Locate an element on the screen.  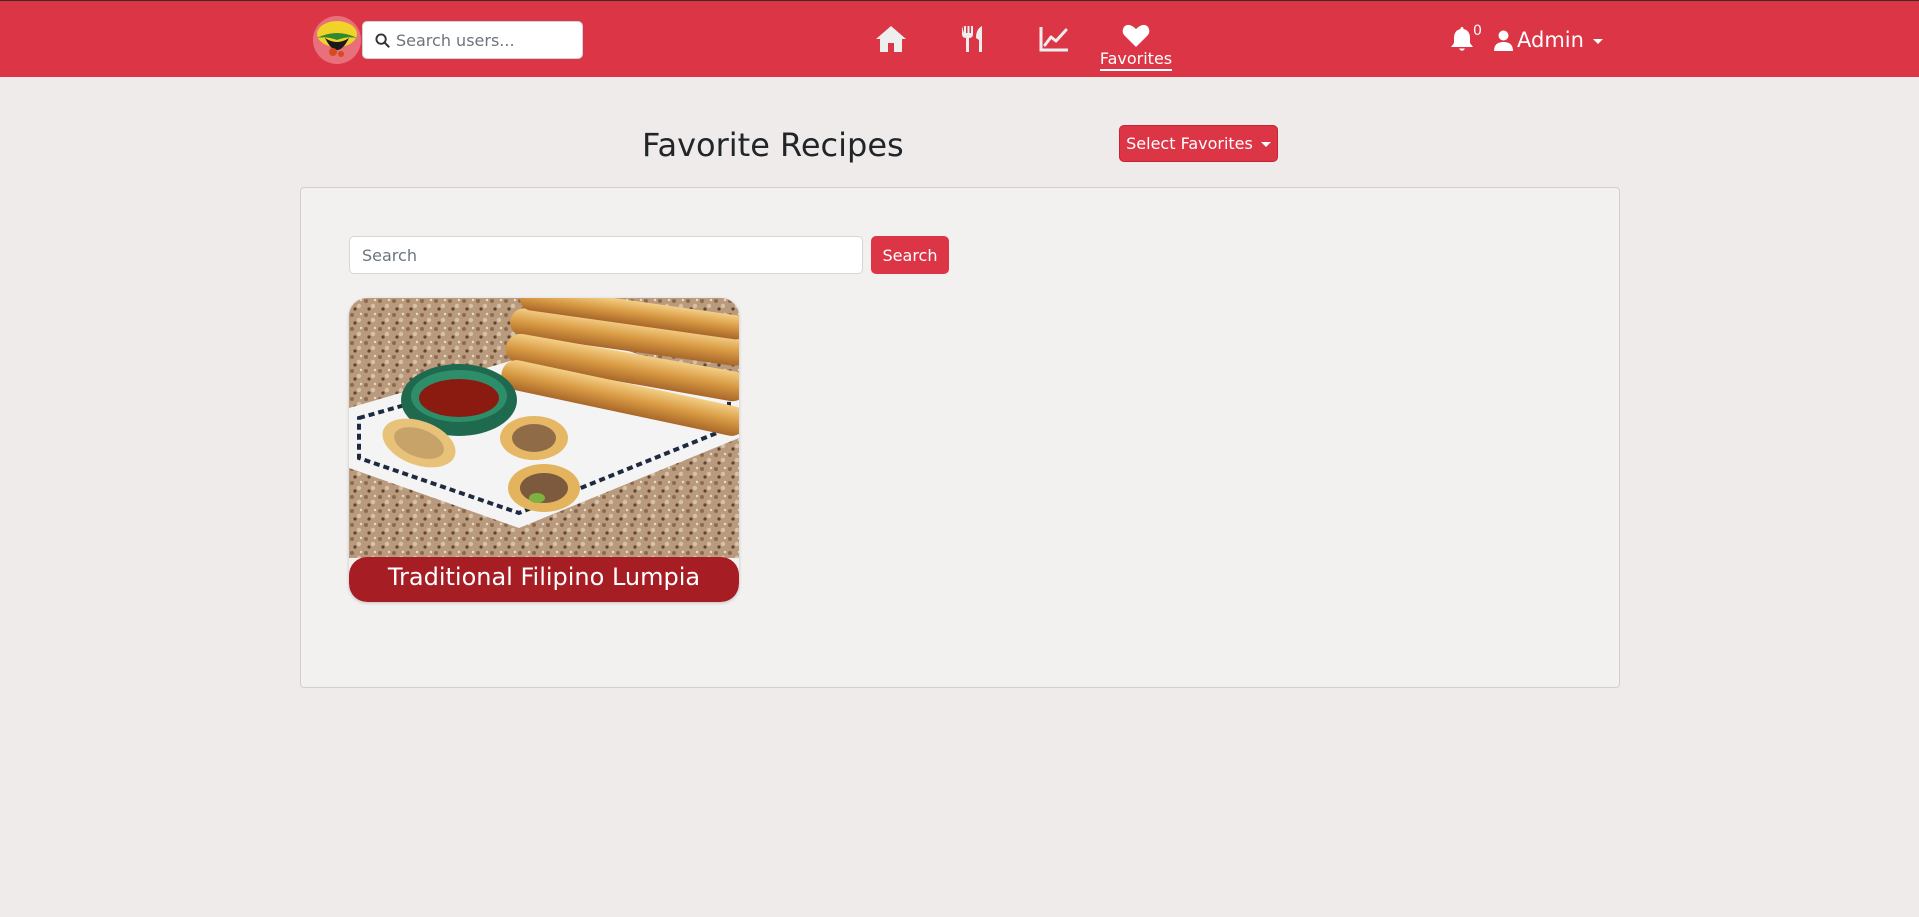
nav-stats is located at coordinates (1054, 39).